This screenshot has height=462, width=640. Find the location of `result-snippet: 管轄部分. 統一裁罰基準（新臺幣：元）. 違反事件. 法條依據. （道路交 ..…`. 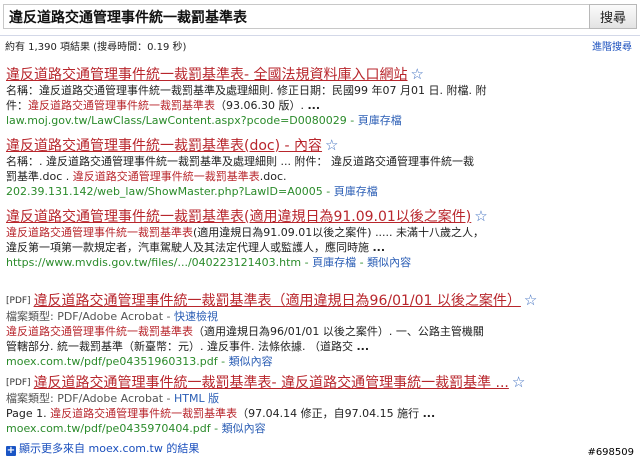

result-snippet: 管轄部分. 統一裁罰基準（新臺幣：元）. 違反事件. 法條依據. （道路交 ..… is located at coordinates (321, 346).